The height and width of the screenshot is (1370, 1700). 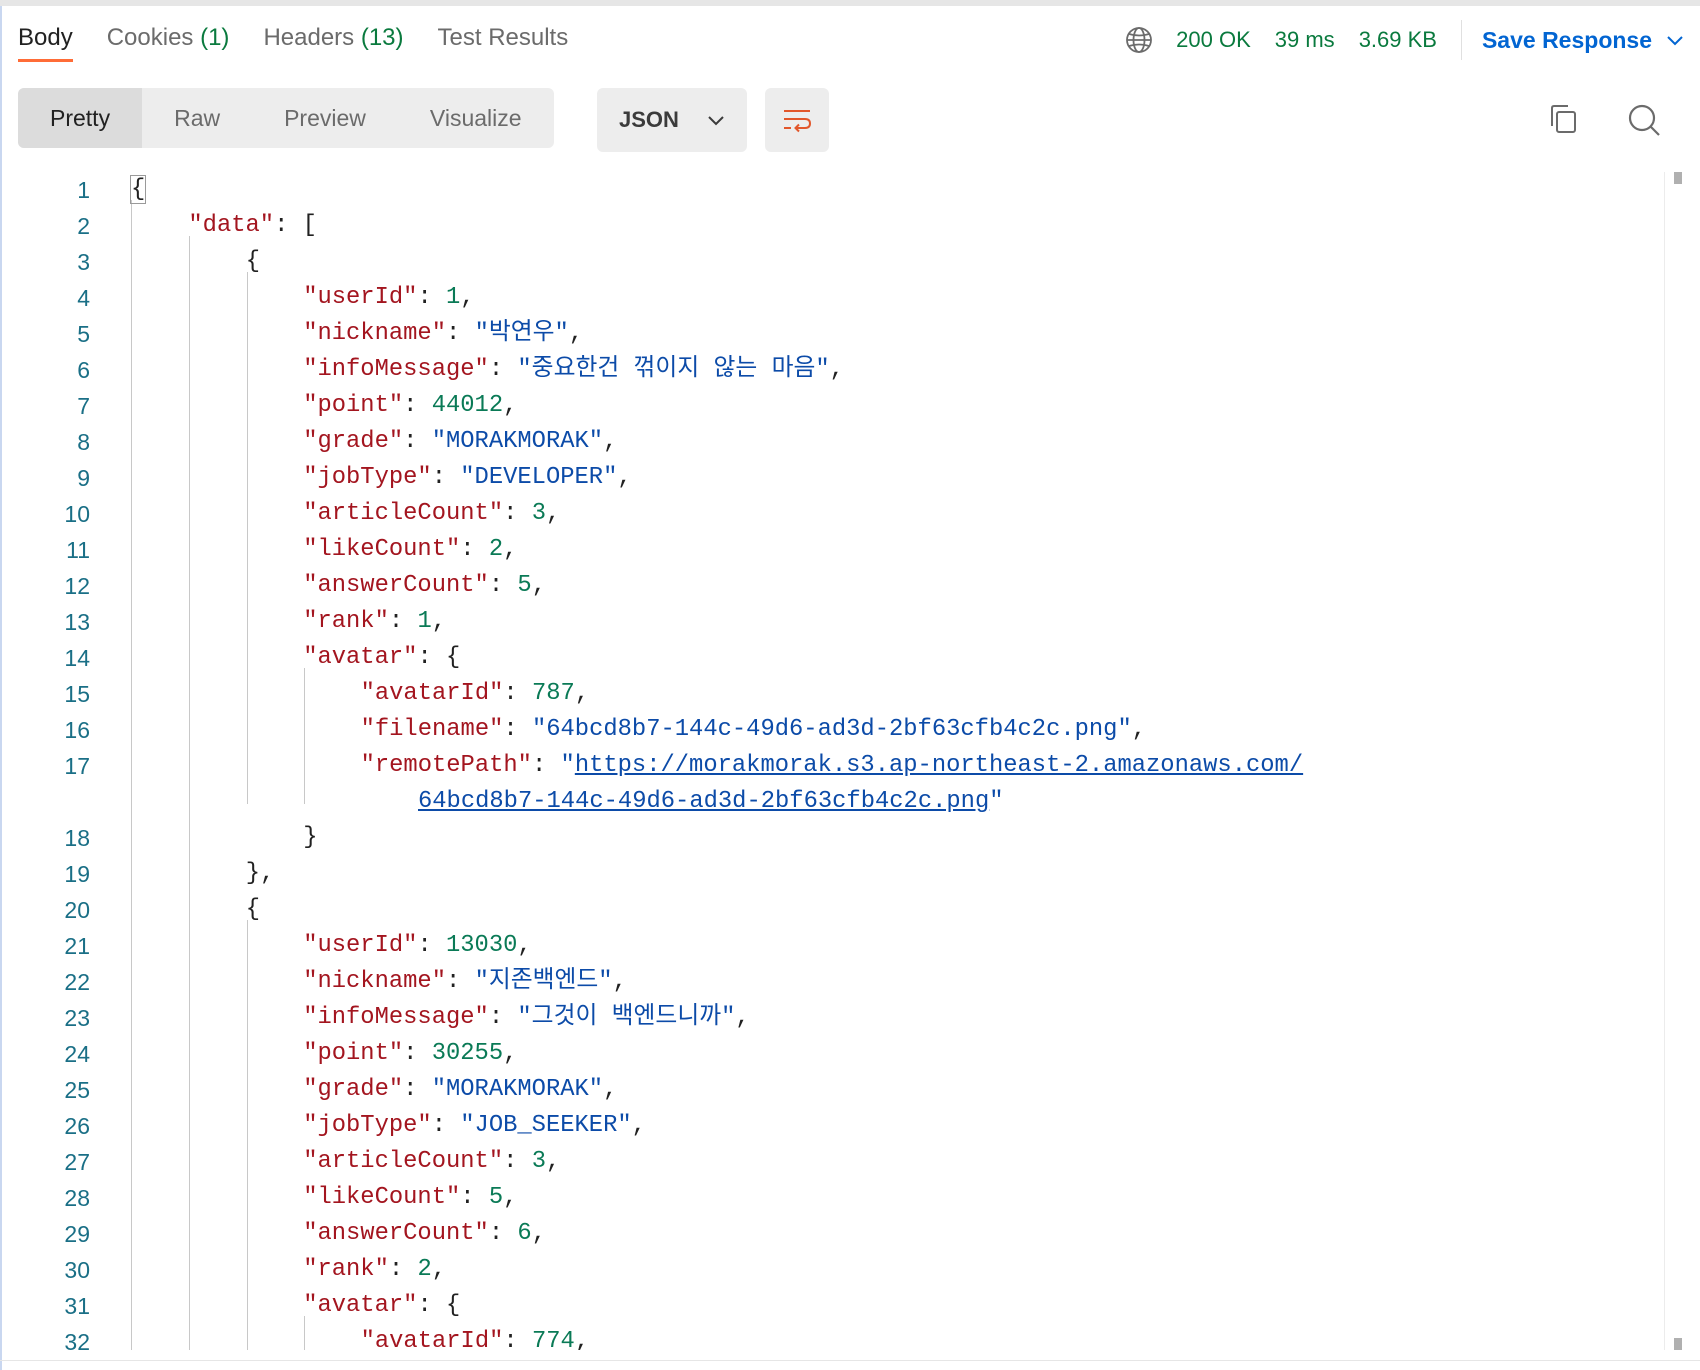 What do you see at coordinates (410, 550) in the screenshot?
I see `code-text: "likeCount": 2,` at bounding box center [410, 550].